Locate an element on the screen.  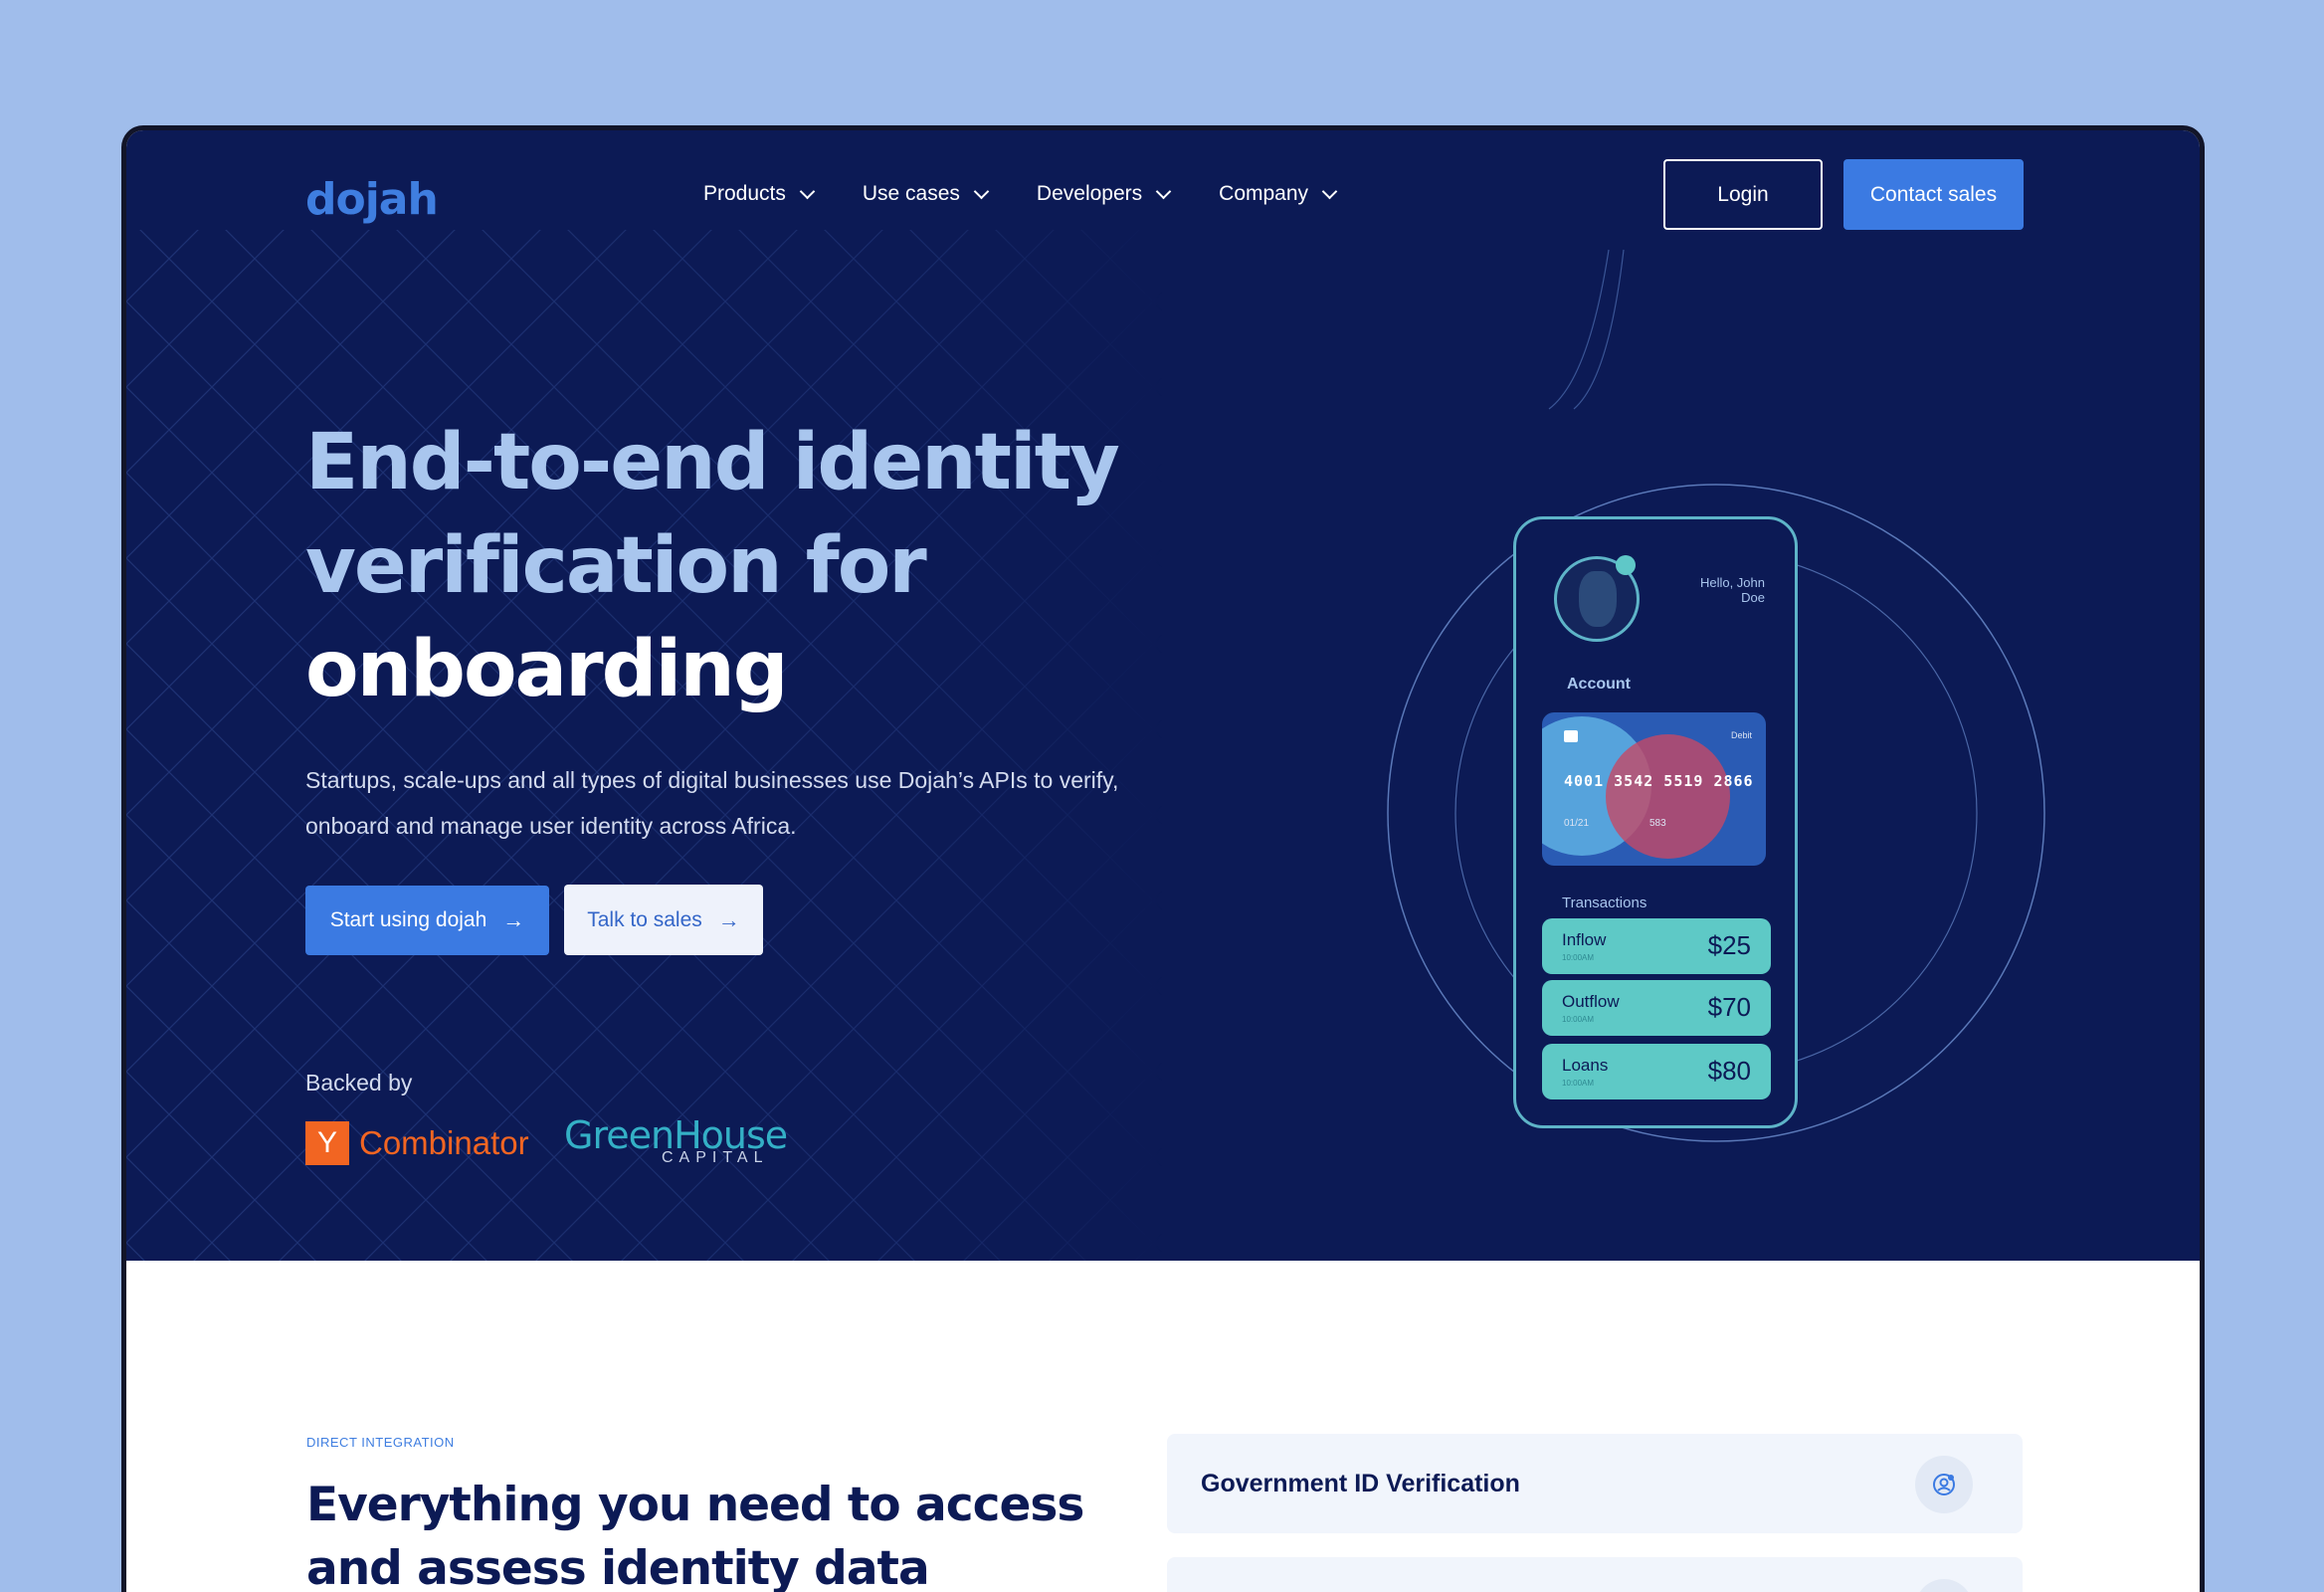
headline-line-1: End-to-end identity is located at coordinates (712, 462).